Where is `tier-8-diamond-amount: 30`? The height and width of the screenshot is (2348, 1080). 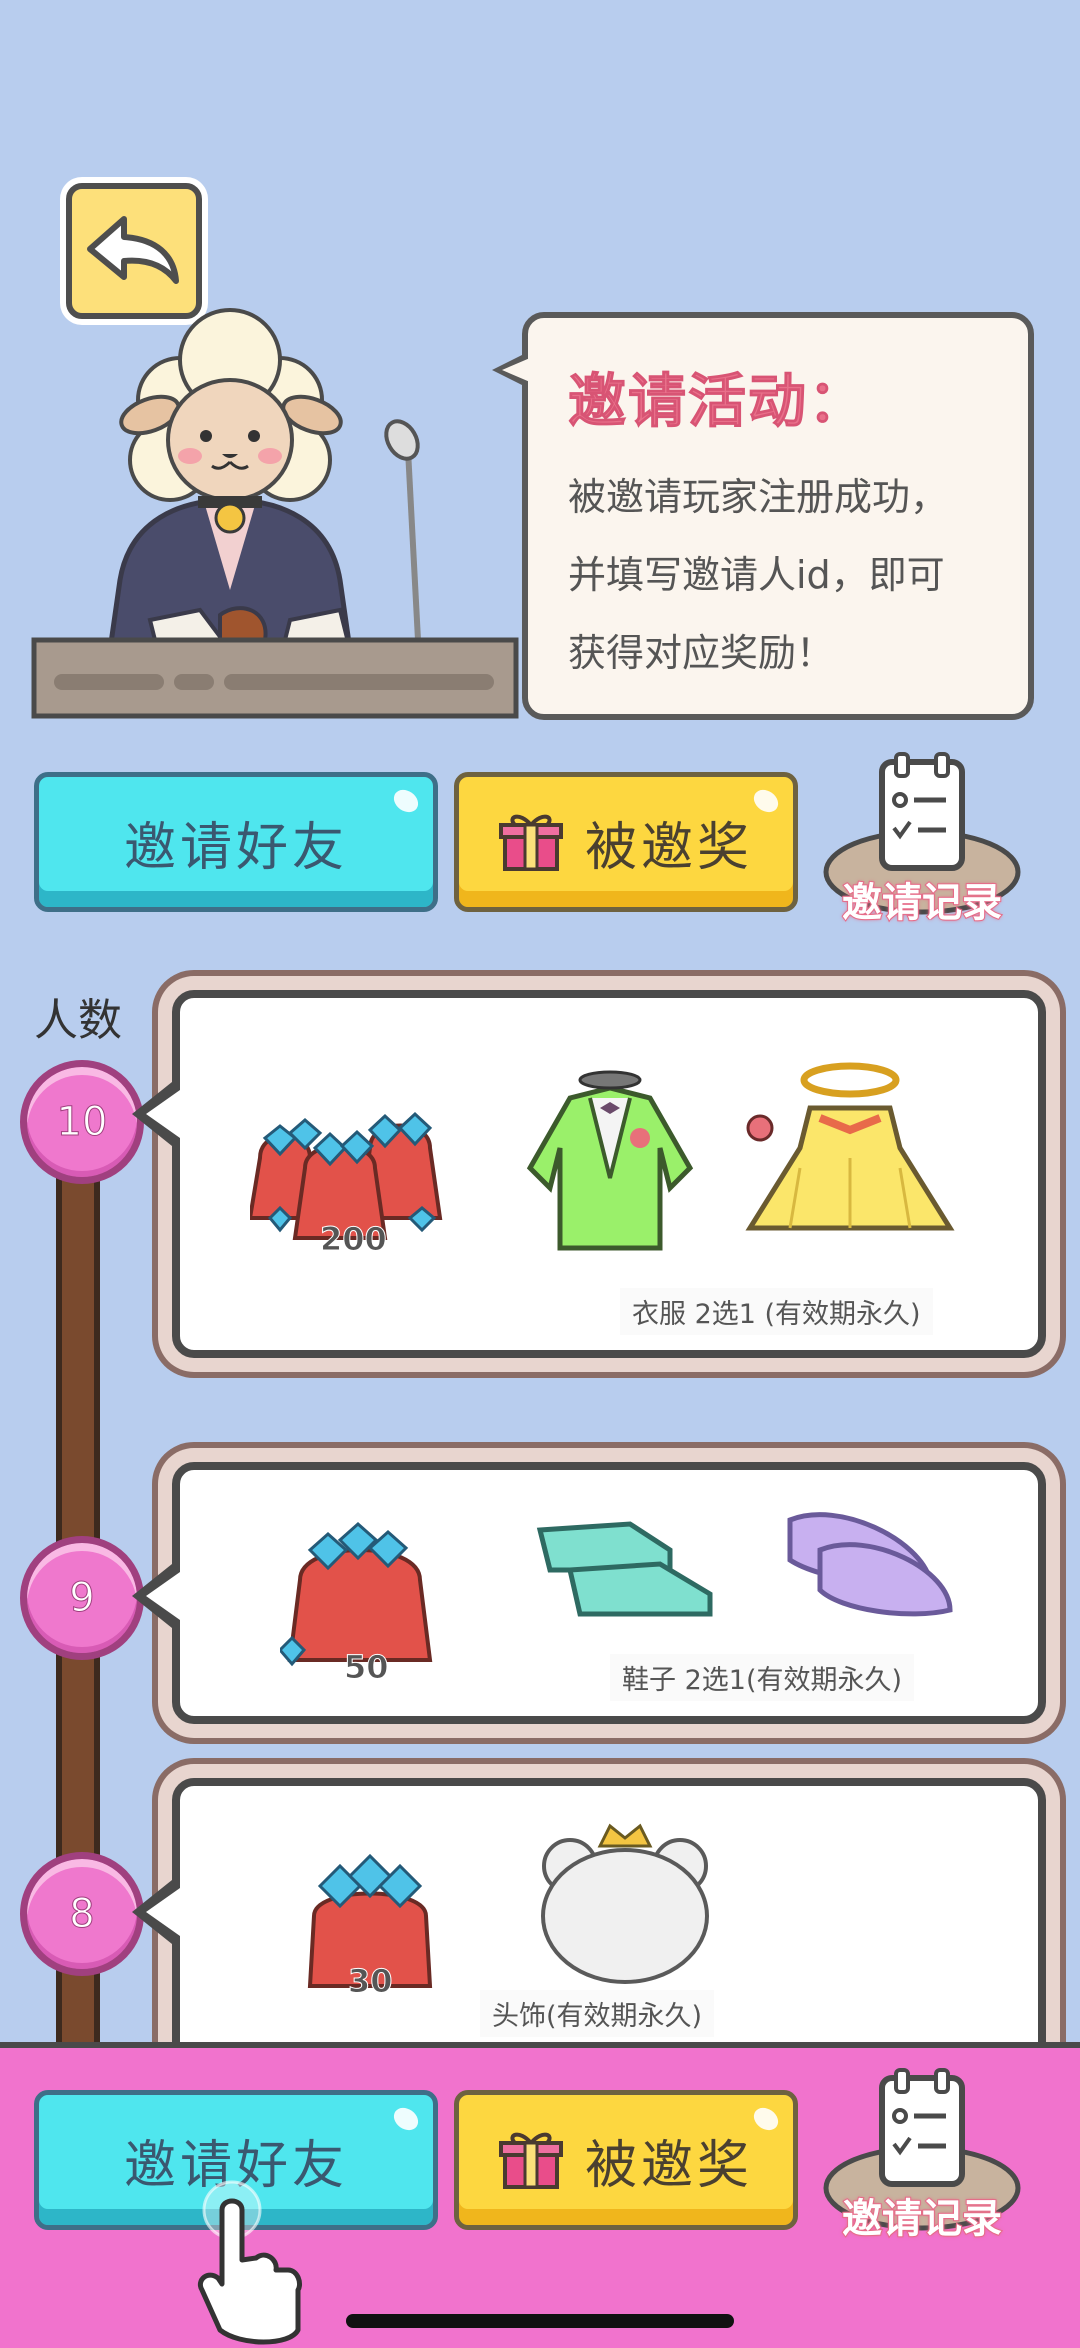 tier-8-diamond-amount: 30 is located at coordinates (371, 1981).